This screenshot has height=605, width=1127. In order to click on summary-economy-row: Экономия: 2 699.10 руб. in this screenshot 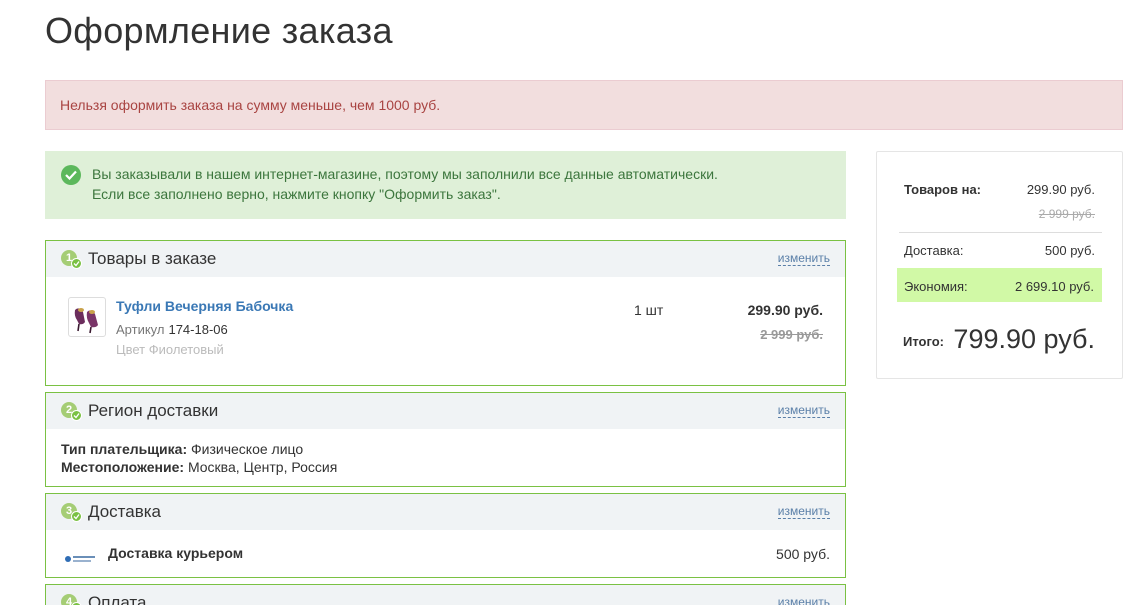, I will do `click(999, 285)`.